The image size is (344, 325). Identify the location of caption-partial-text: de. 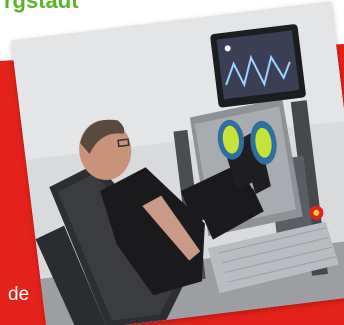
(19, 294).